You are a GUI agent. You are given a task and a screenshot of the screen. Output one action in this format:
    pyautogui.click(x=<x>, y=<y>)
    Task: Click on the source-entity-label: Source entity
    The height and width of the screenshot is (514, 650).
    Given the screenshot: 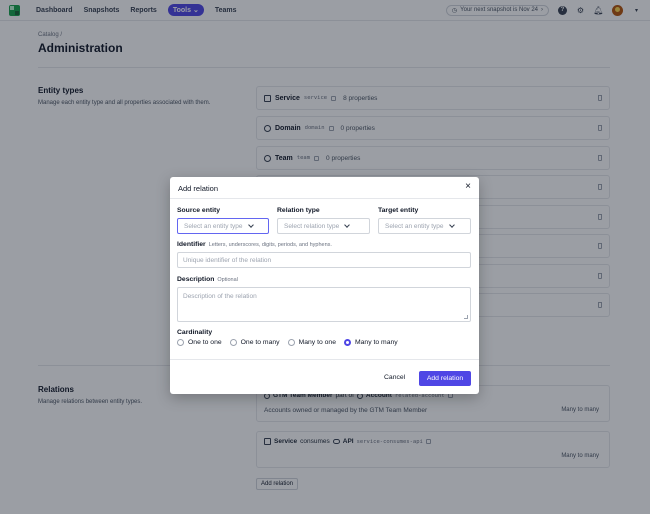 What is the action you would take?
    pyautogui.click(x=199, y=210)
    